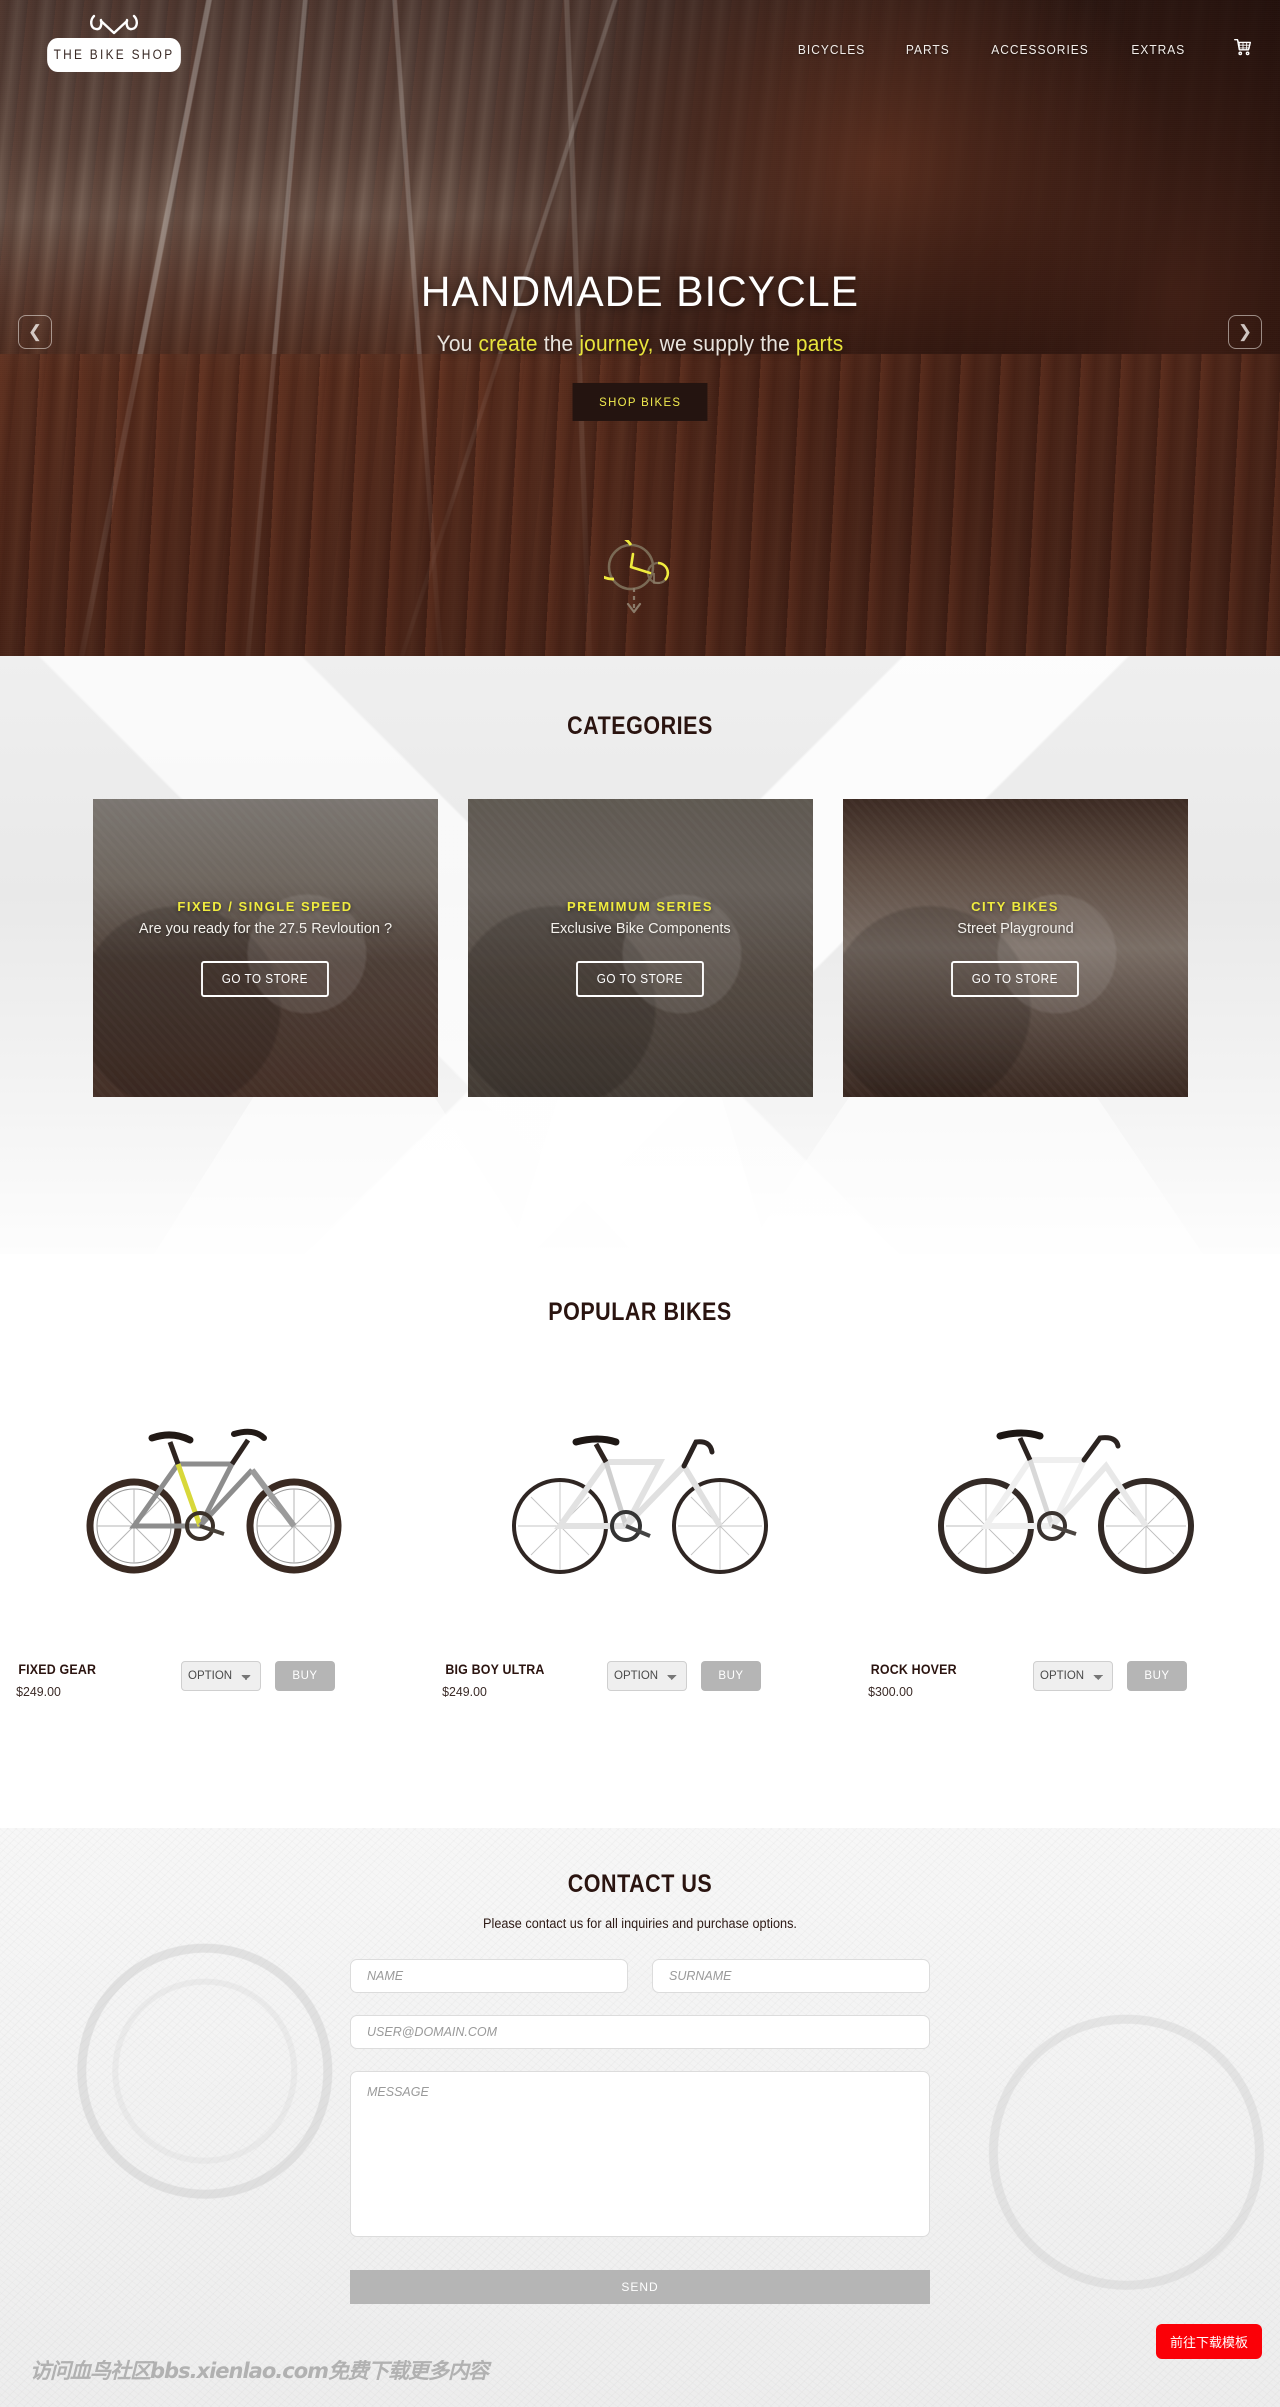 The width and height of the screenshot is (1280, 2407). What do you see at coordinates (265, 906) in the screenshot?
I see `category-label: FIXED / SINGLE SPEED` at bounding box center [265, 906].